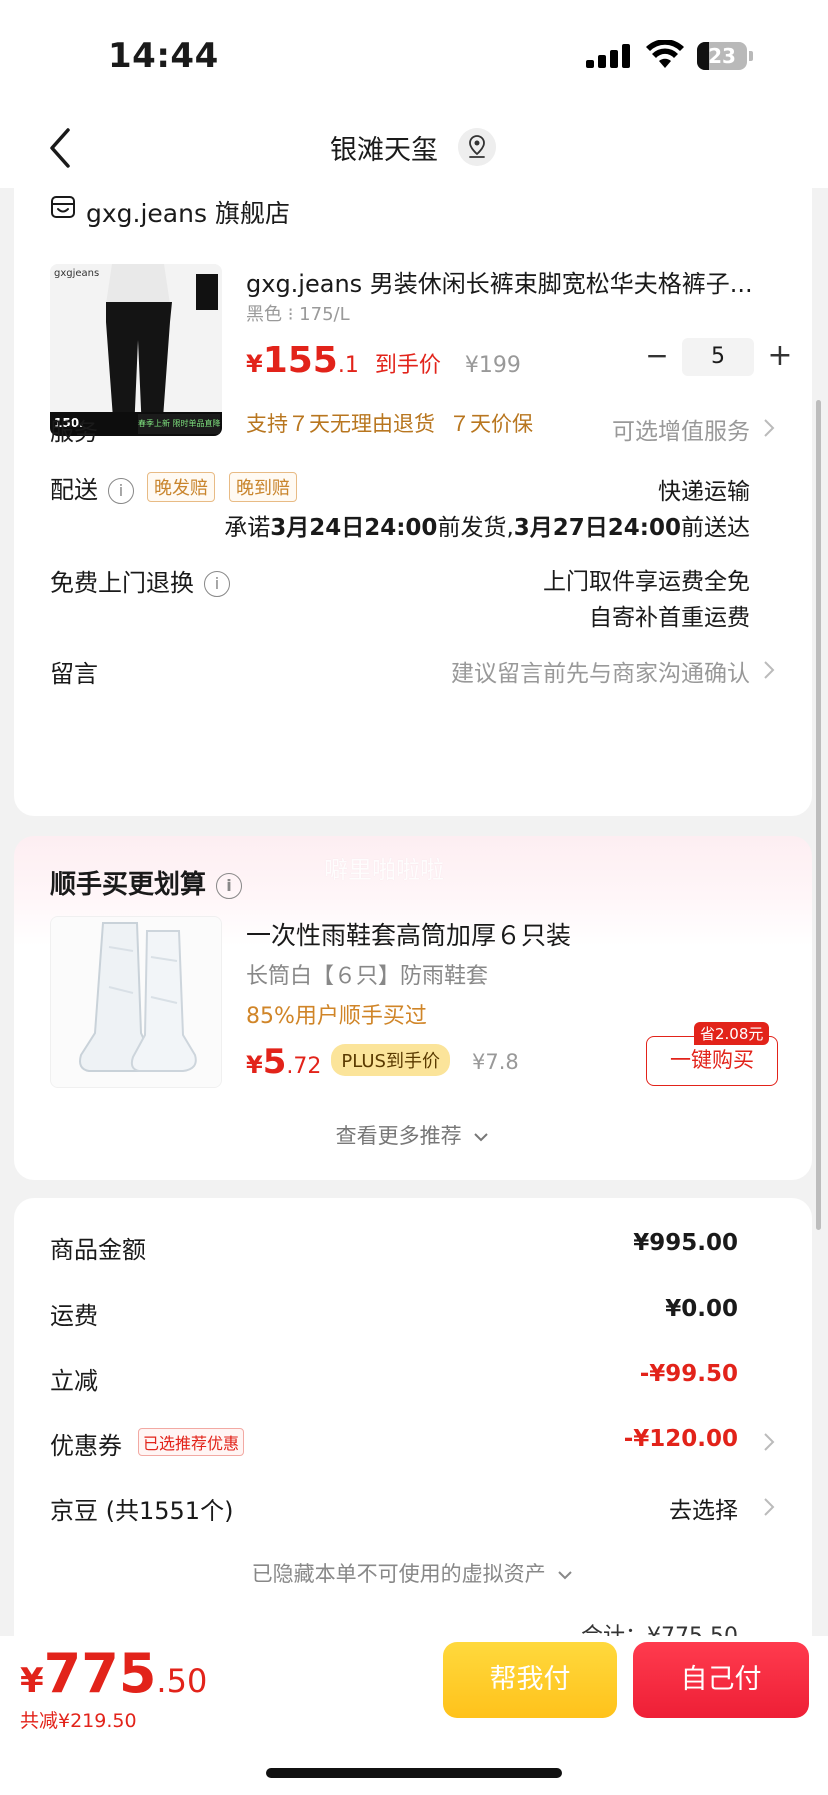  Describe the element at coordinates (63, 207) in the screenshot. I see `shop-icon` at that location.